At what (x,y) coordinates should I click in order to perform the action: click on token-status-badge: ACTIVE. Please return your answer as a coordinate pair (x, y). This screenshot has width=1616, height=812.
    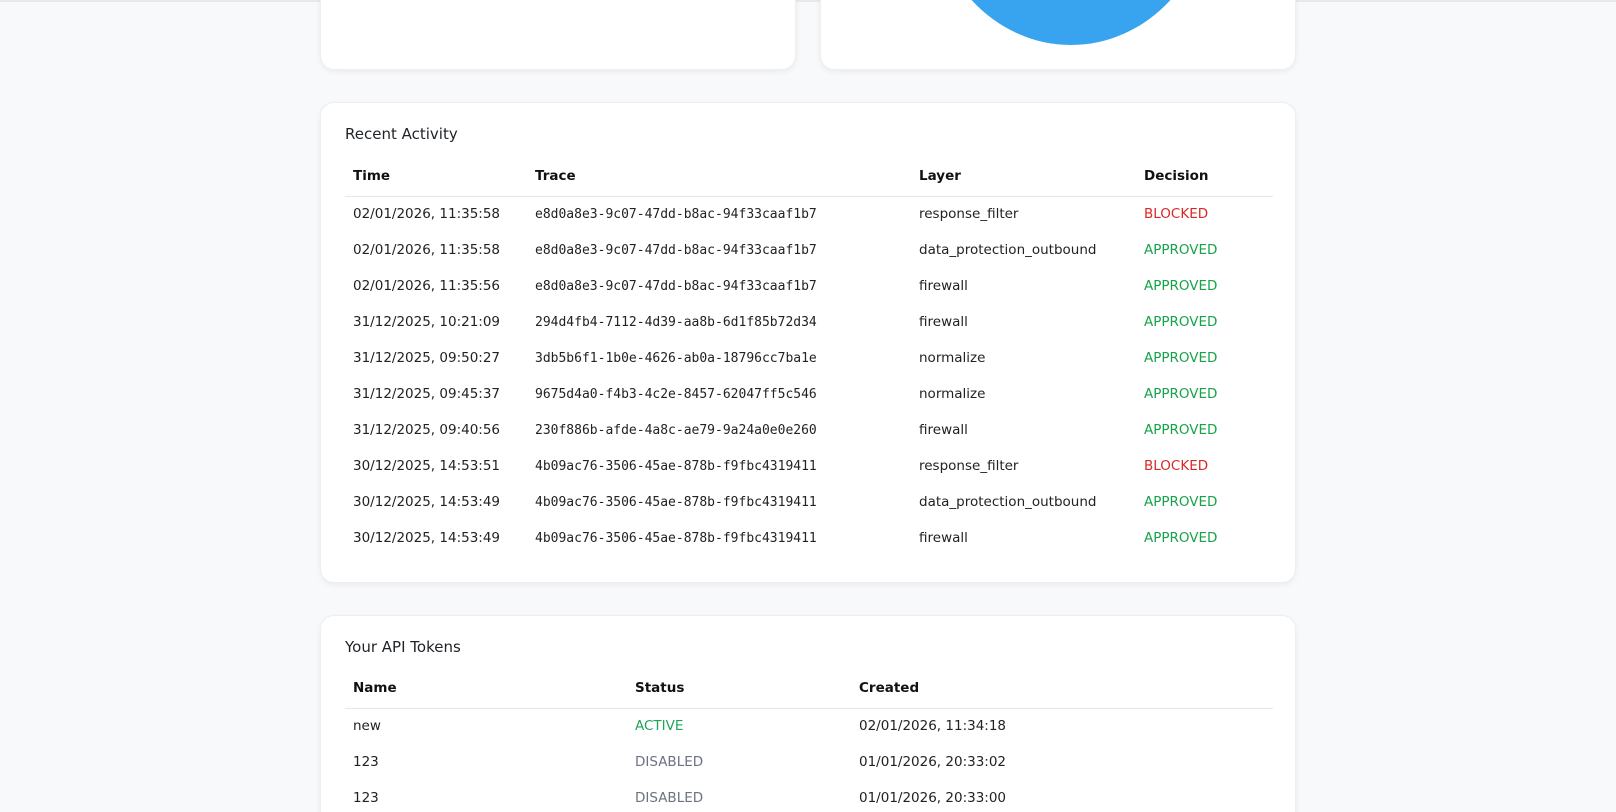
    Looking at the image, I should click on (659, 726).